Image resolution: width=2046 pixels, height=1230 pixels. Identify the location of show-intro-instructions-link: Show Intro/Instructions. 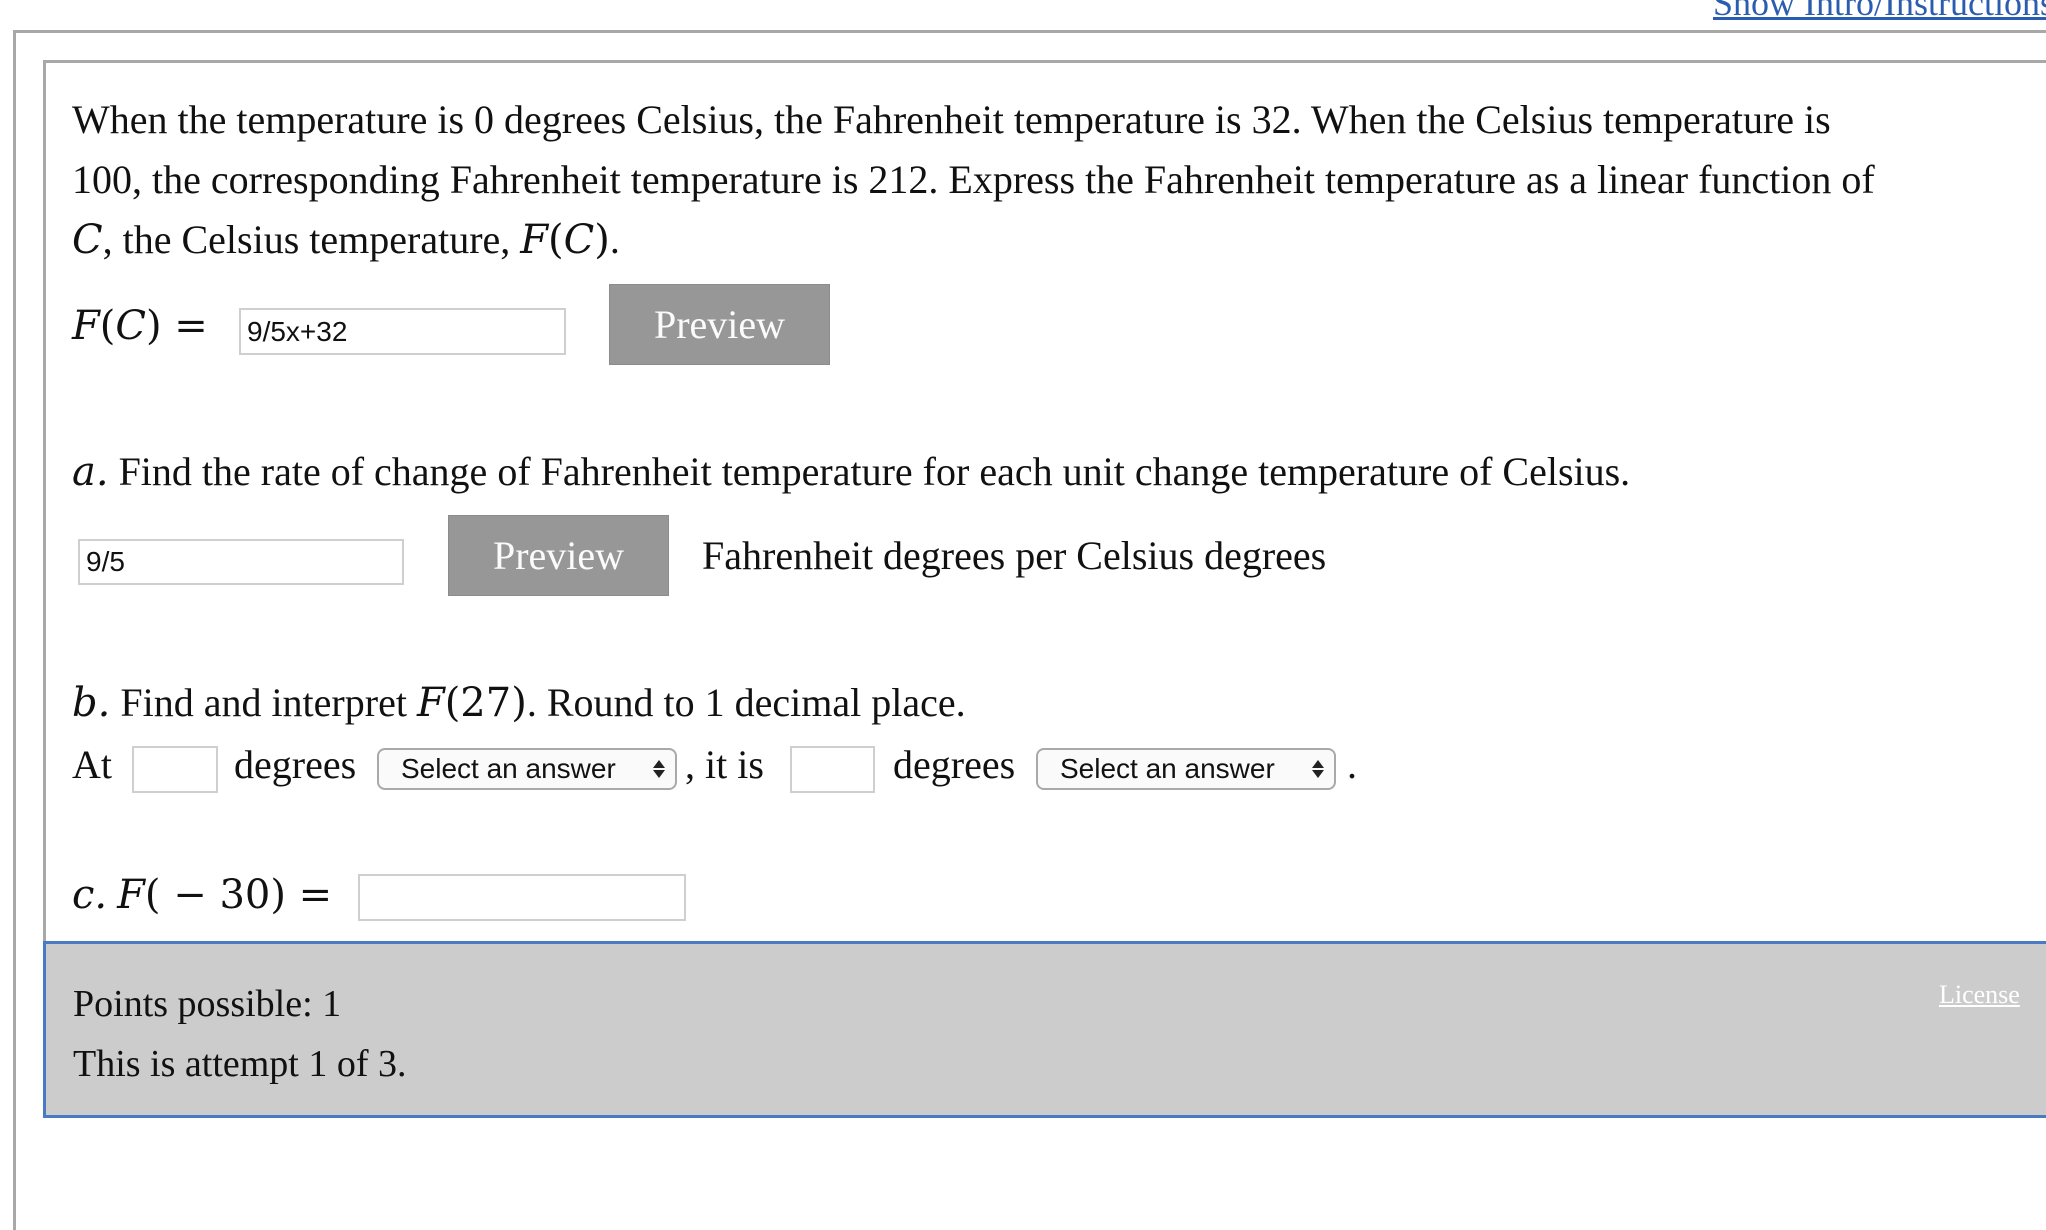
(1879, 12).